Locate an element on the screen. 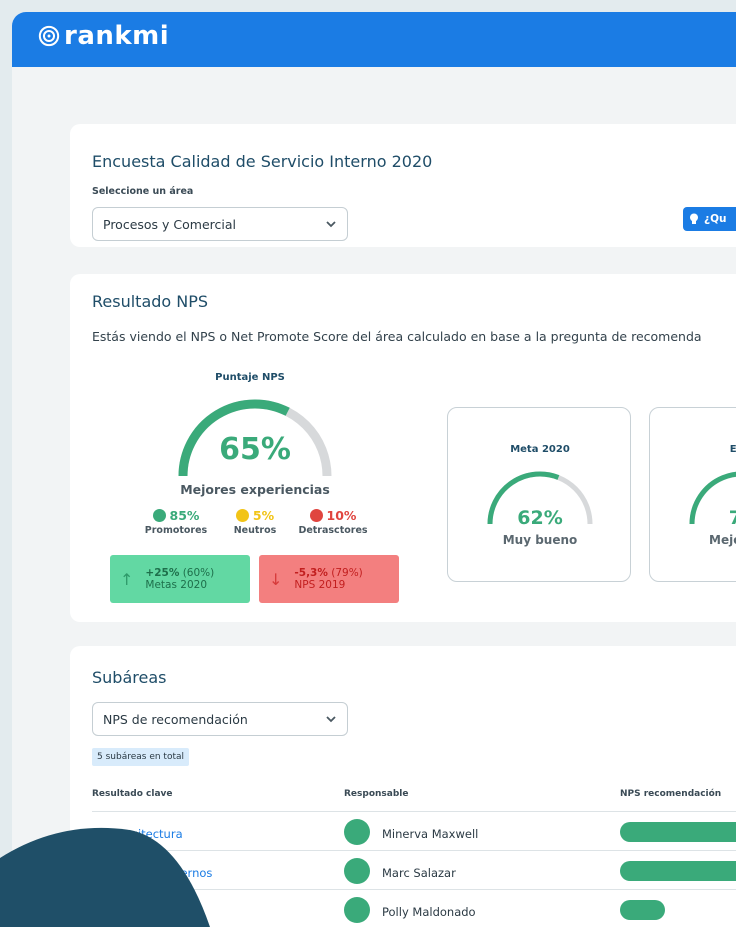  area-select: Procesos y Comercial is located at coordinates (220, 224).